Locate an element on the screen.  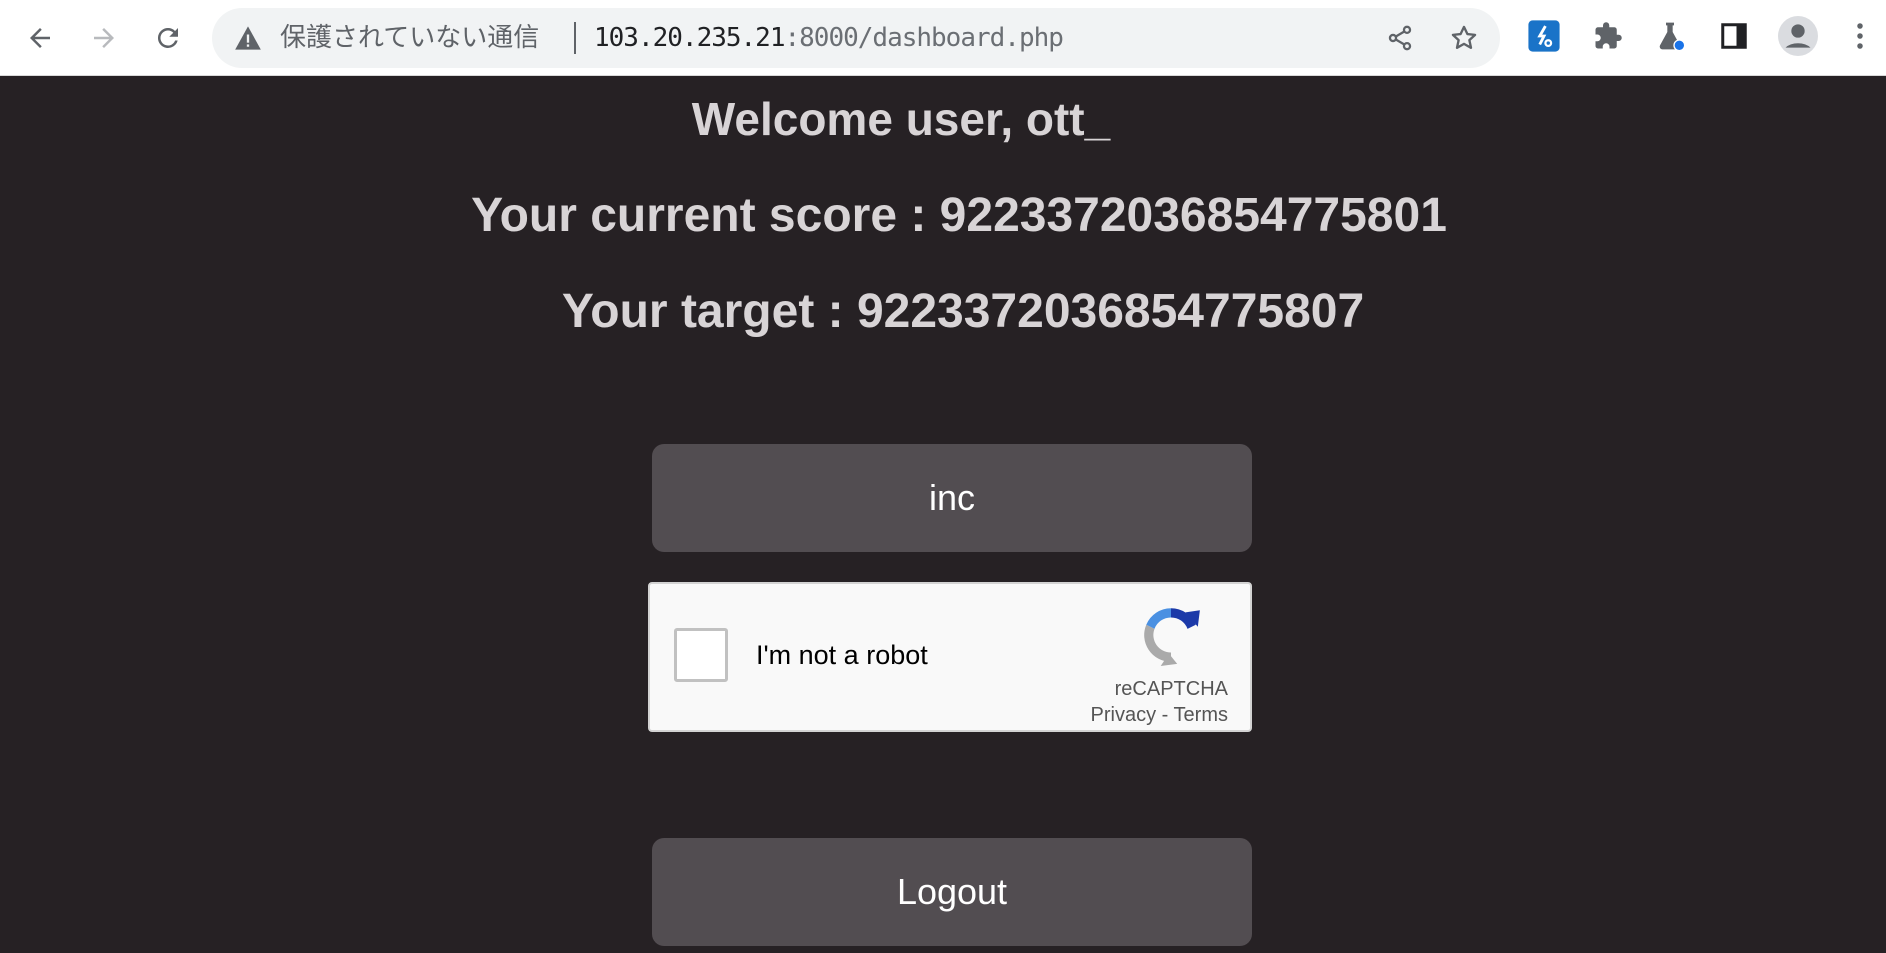
terms-link: Terms is located at coordinates (1201, 715).